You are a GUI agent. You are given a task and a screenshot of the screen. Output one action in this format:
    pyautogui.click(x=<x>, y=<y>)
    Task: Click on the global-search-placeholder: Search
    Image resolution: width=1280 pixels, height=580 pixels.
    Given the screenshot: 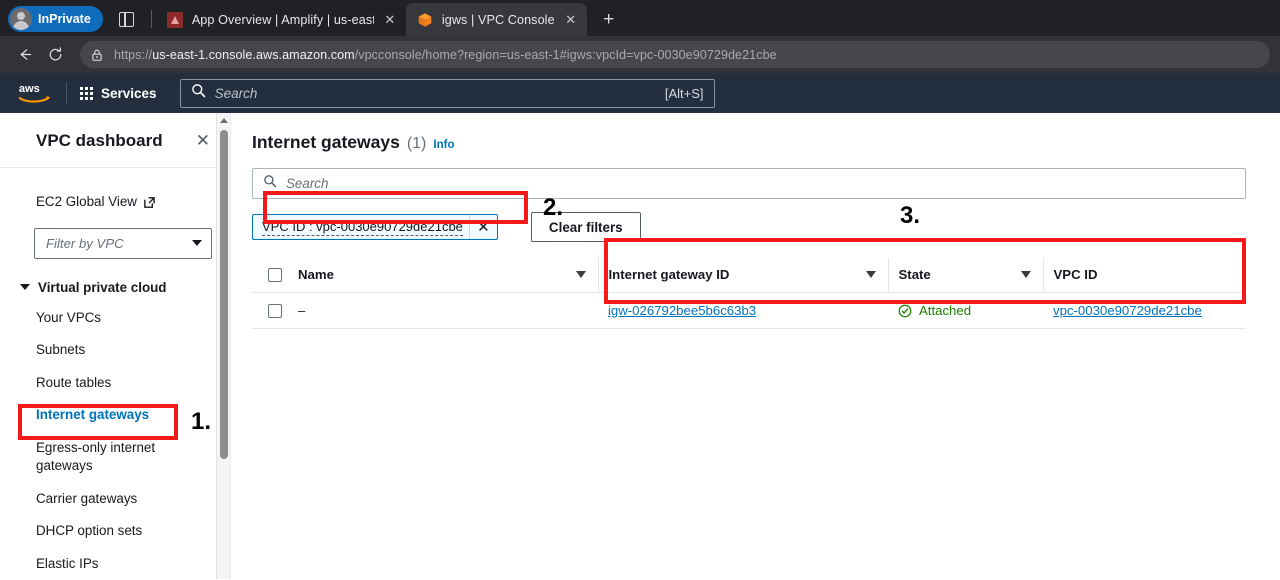 What is the action you would take?
    pyautogui.click(x=236, y=93)
    